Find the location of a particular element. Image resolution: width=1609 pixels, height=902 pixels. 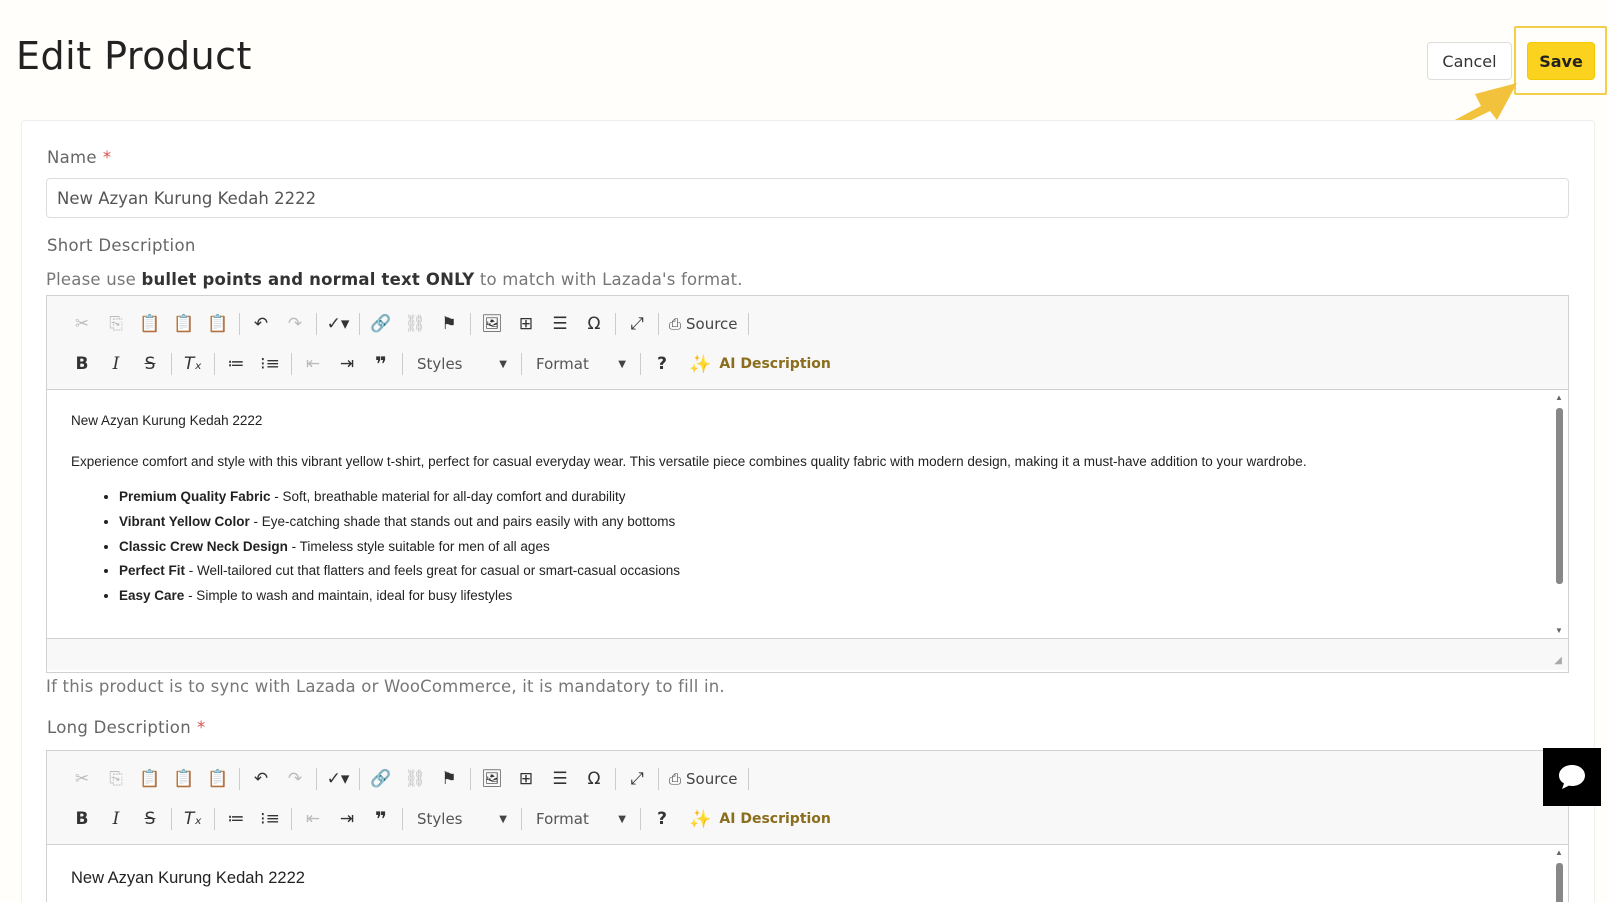

content-scrollbar: ▲ ▼ is located at coordinates (1559, 514).